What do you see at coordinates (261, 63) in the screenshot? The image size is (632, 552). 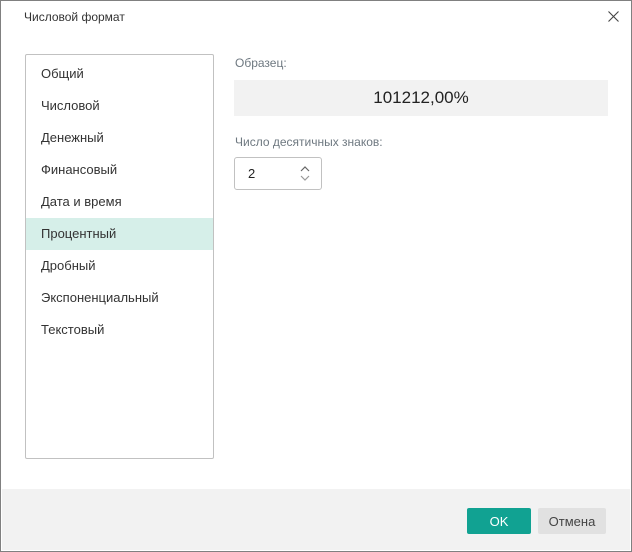 I see `sample-label: Образец:` at bounding box center [261, 63].